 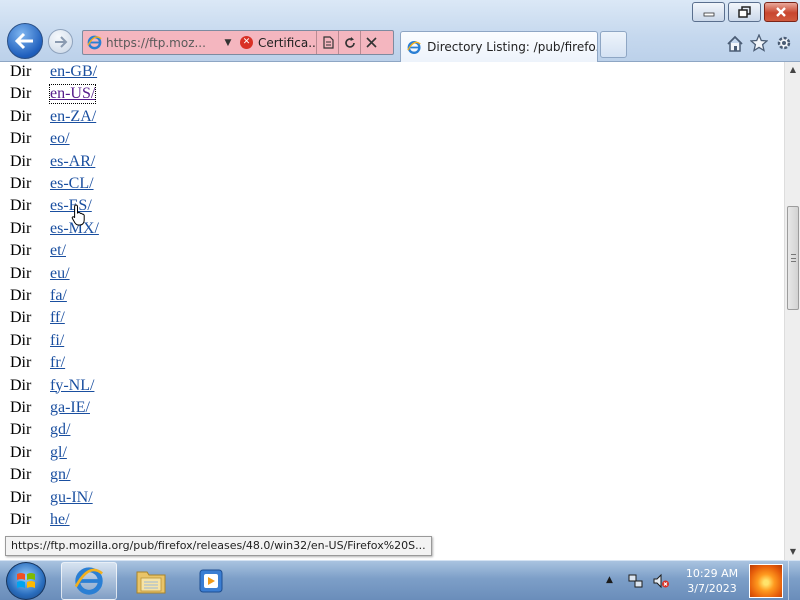 I want to click on gear-icon, so click(x=784, y=43).